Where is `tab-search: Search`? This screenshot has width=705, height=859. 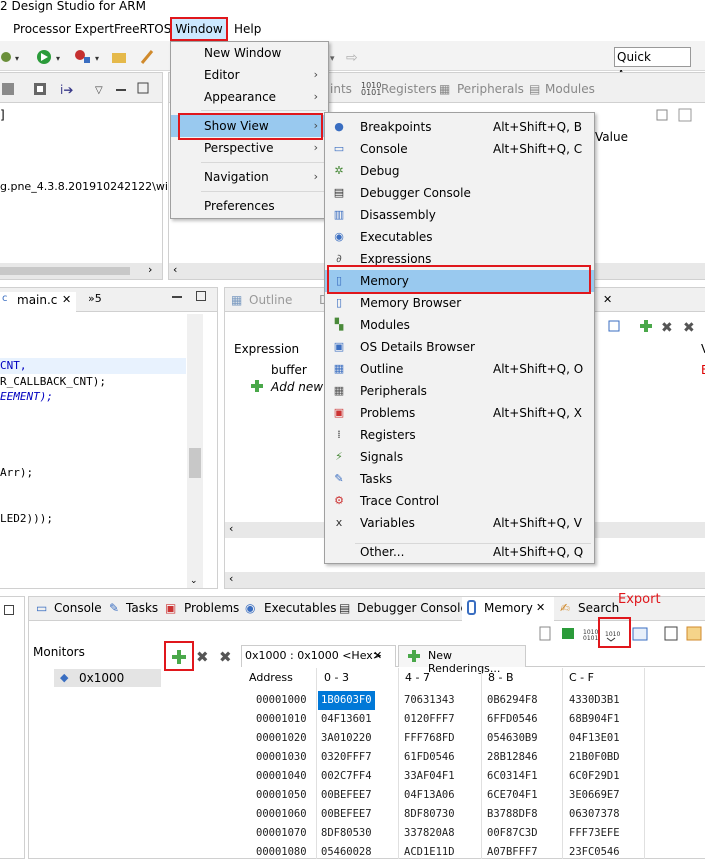
tab-search: Search is located at coordinates (598, 608).